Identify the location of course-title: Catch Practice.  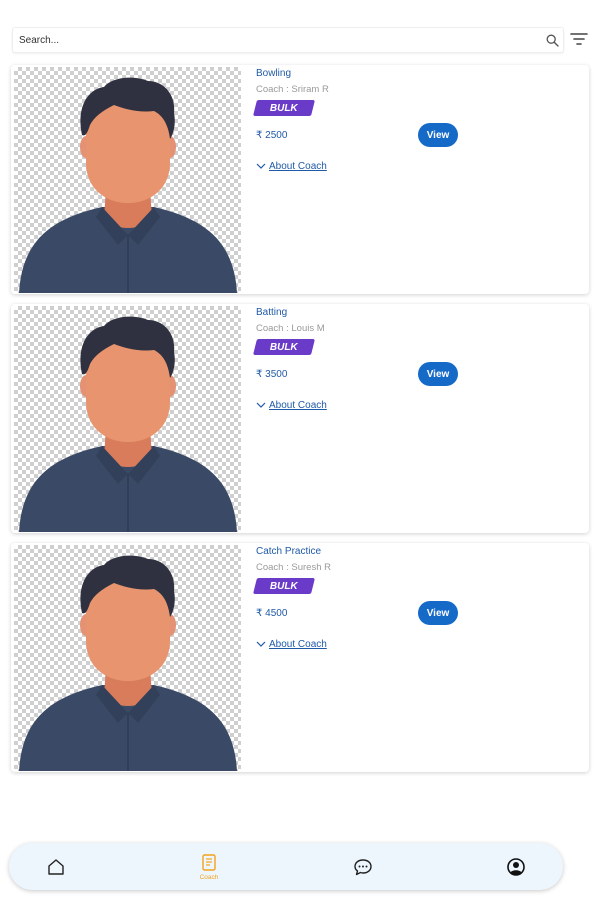
(289, 551).